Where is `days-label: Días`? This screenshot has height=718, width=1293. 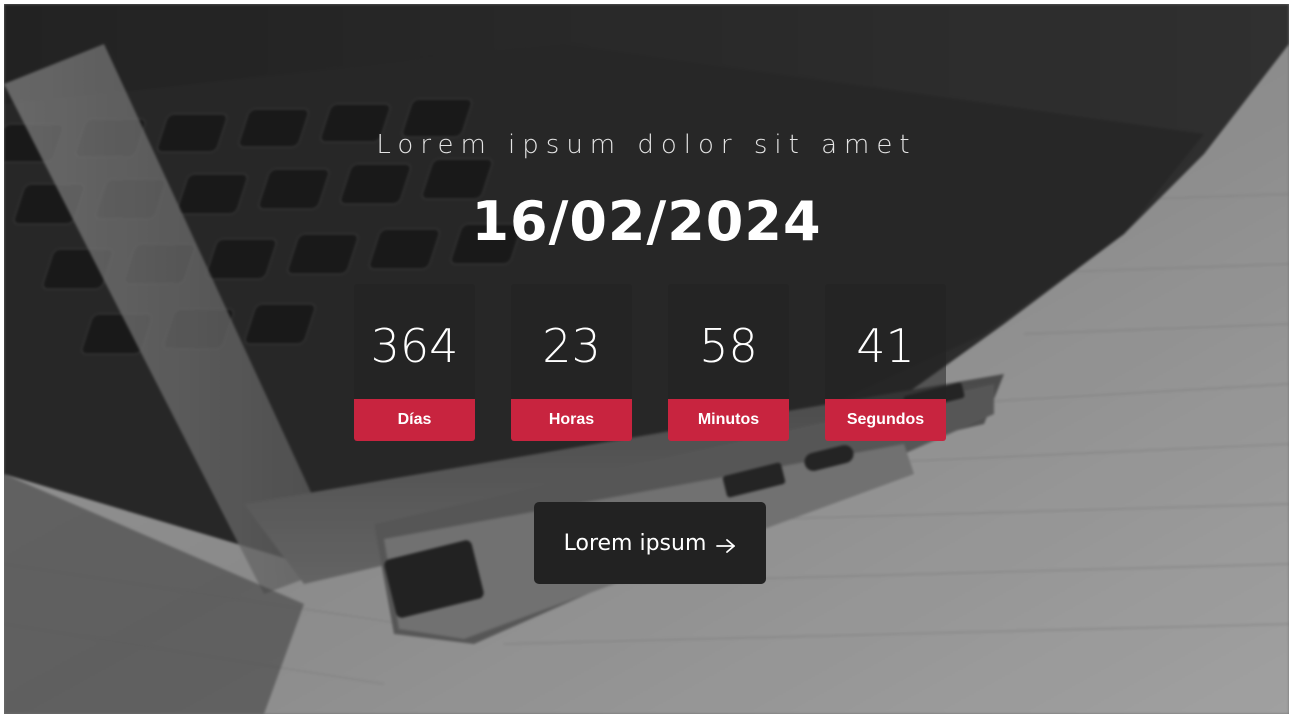
days-label: Días is located at coordinates (414, 420).